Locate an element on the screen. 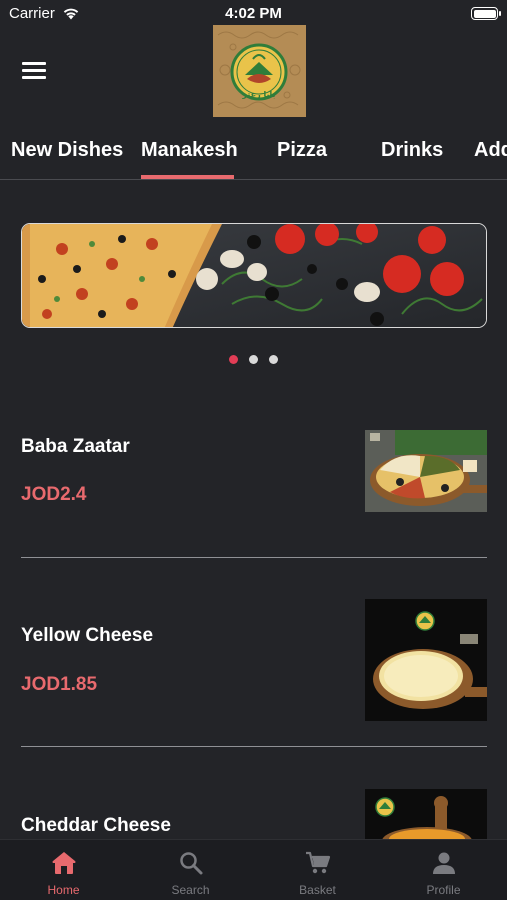  bottom-tab-bar: Home Search Basket Profile is located at coordinates (253, 869).